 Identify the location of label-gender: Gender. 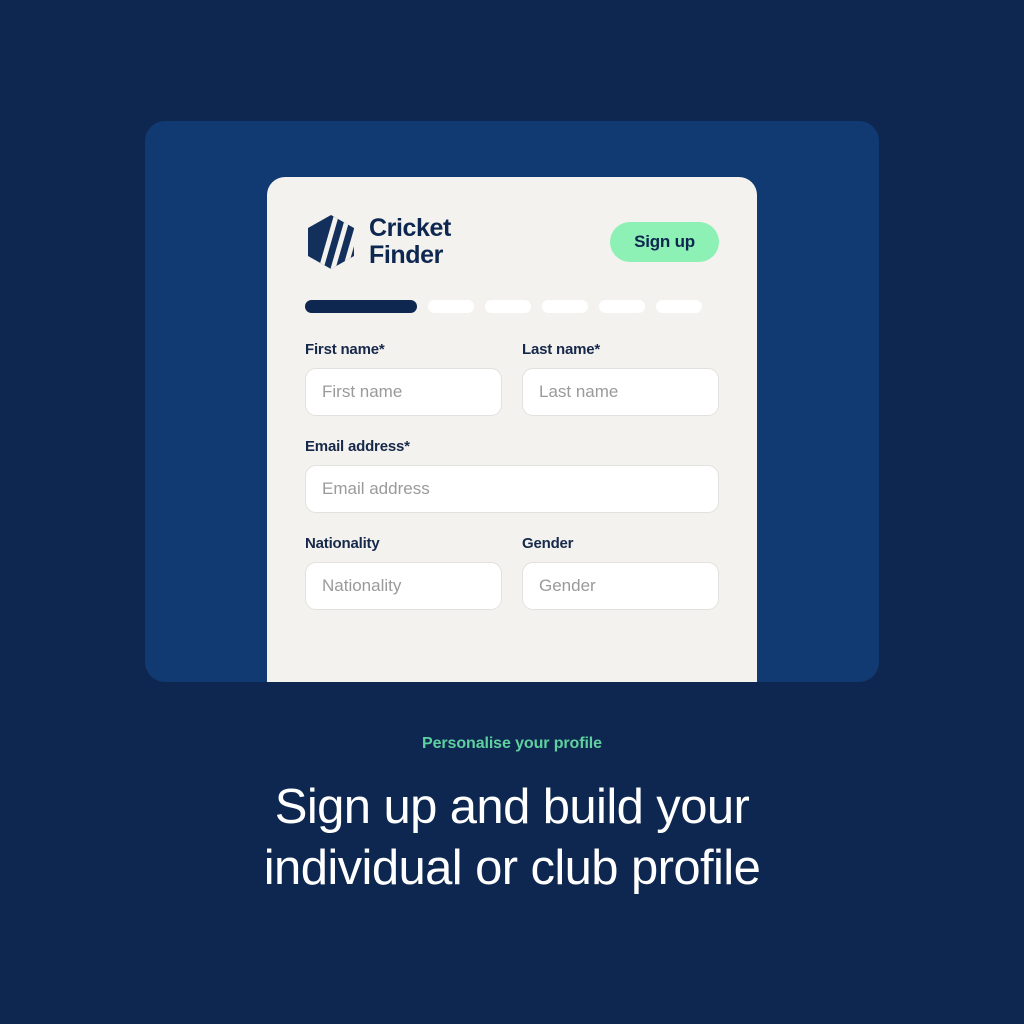
(548, 543).